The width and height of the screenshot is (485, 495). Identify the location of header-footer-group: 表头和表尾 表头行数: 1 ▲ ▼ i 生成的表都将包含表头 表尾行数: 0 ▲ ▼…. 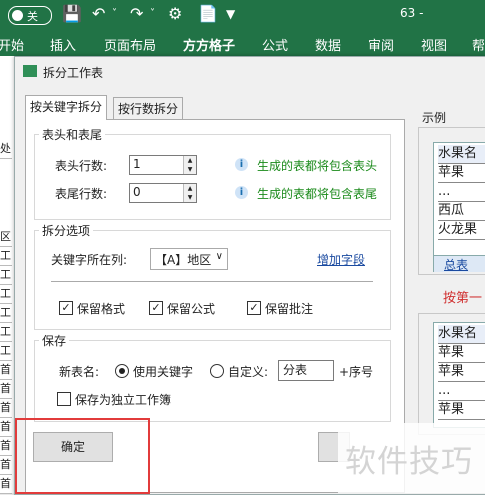
(212, 173).